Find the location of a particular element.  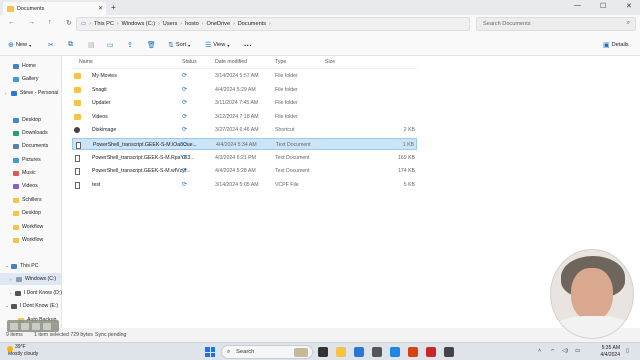

sidebar-item-desktop: Desktop is located at coordinates (31, 120).